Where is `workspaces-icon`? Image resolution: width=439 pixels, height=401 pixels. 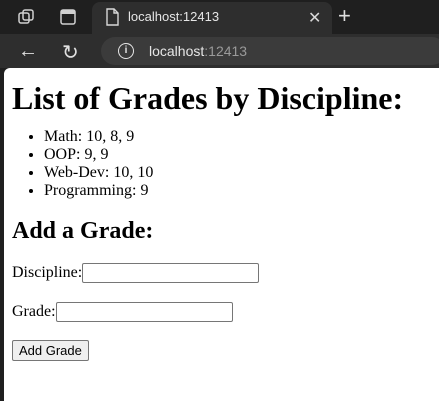
workspaces-icon is located at coordinates (26, 17).